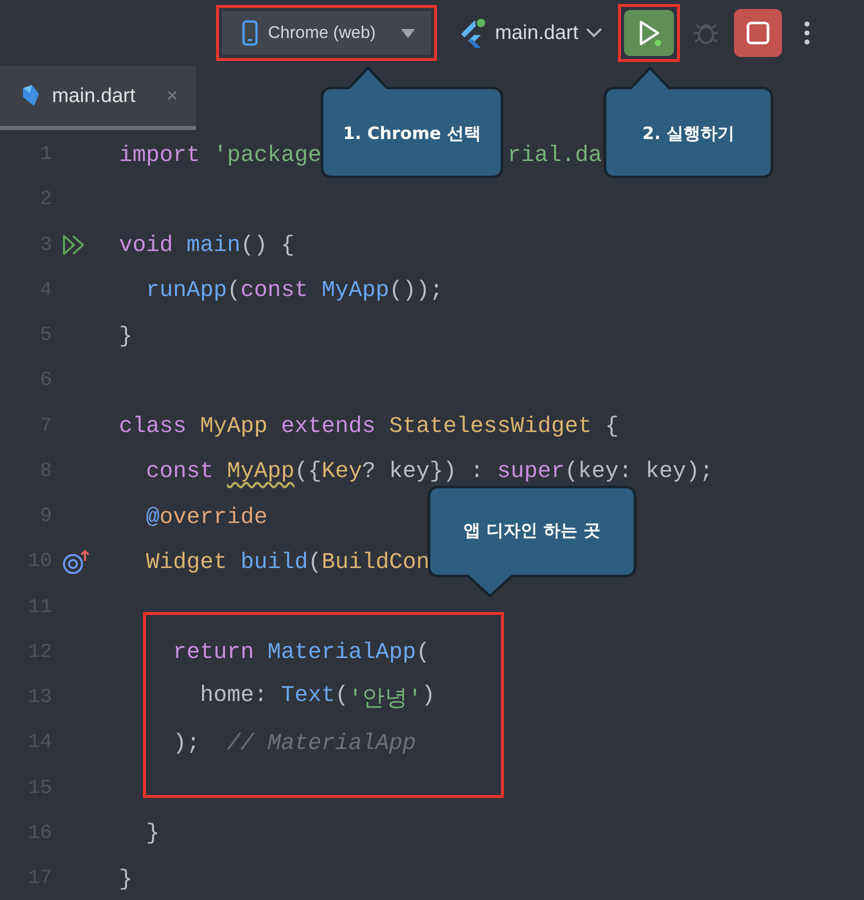 This screenshot has height=900, width=864. I want to click on code-token: Widget, so click(186, 561).